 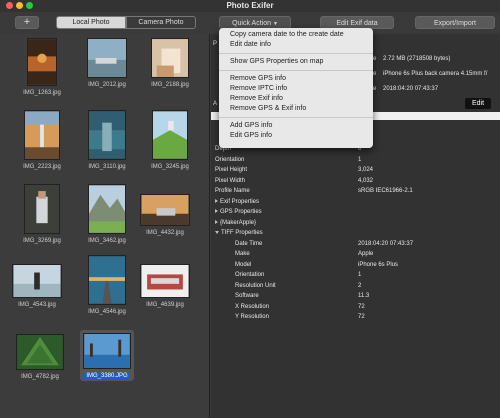 I want to click on photo-filename: IMG_1263.jpg, so click(x=42, y=93).